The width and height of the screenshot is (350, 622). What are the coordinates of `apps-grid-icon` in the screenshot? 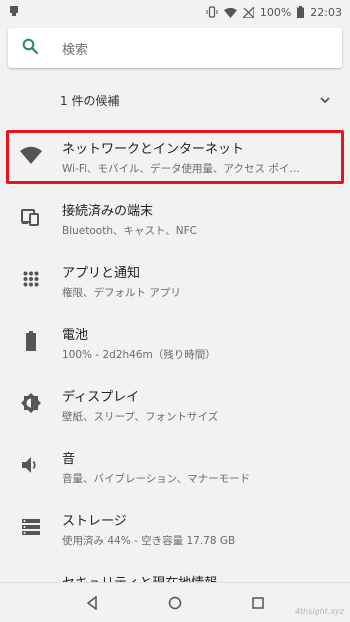 It's located at (31, 279).